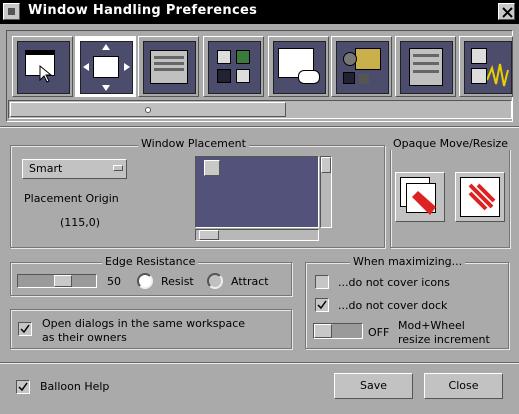 The width and height of the screenshot is (519, 414). Describe the element at coordinates (193, 143) in the screenshot. I see `window-placement-title: Window Placement` at that location.